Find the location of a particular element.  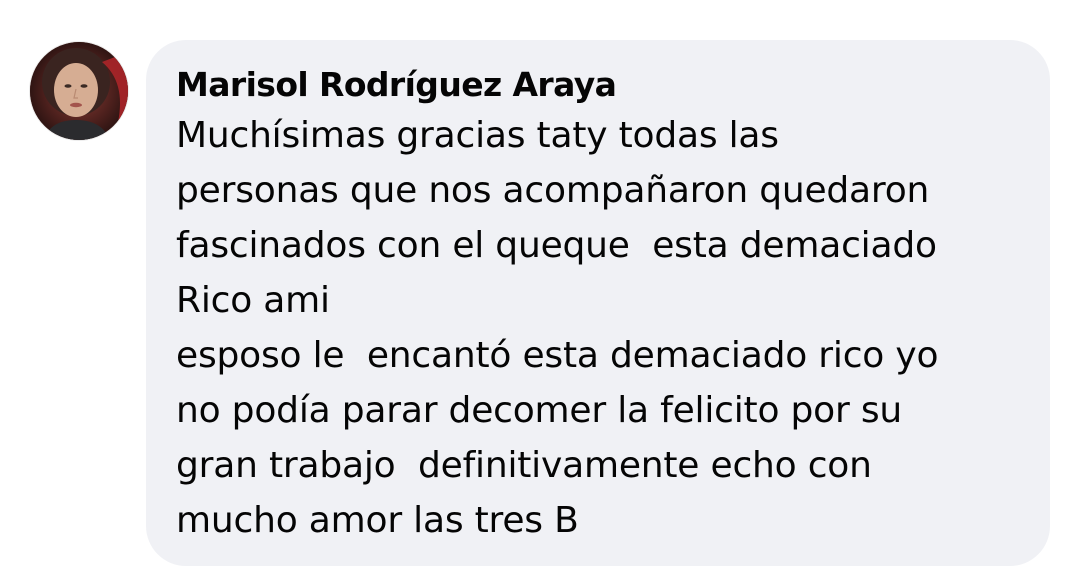

avatar-photo is located at coordinates (79, 91).